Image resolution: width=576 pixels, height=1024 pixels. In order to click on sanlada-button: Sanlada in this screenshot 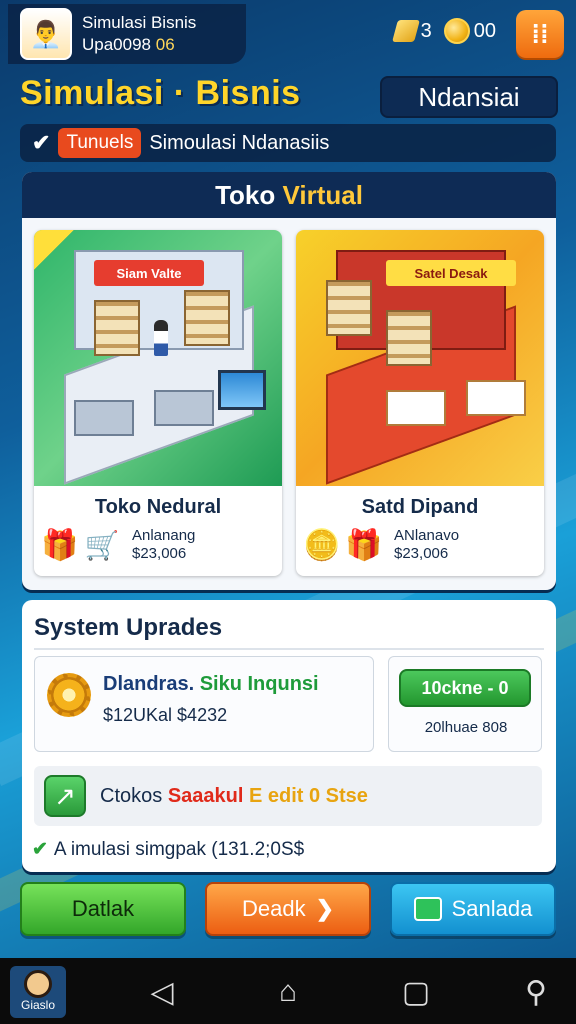, I will do `click(473, 909)`.